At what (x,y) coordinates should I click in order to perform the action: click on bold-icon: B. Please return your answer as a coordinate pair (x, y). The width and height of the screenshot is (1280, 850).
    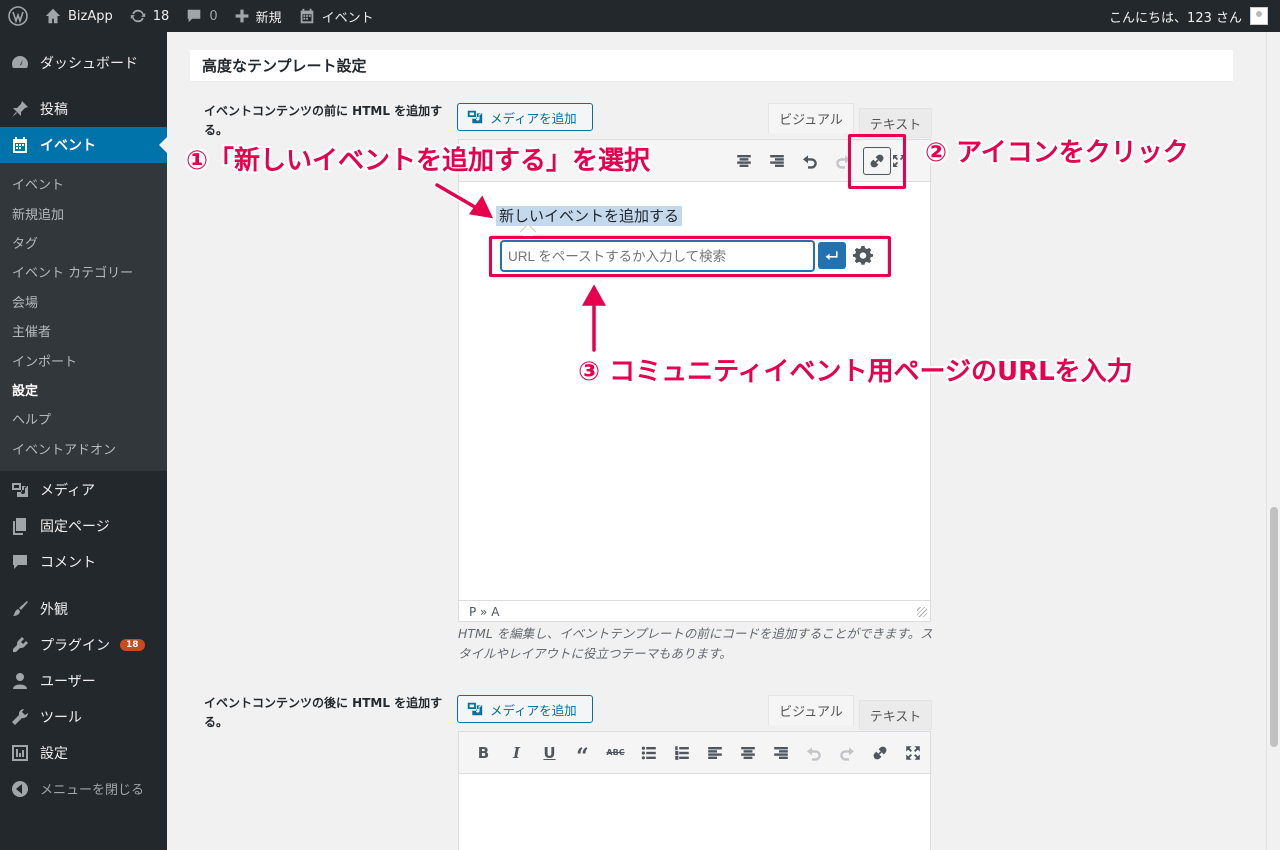
    Looking at the image, I should click on (483, 753).